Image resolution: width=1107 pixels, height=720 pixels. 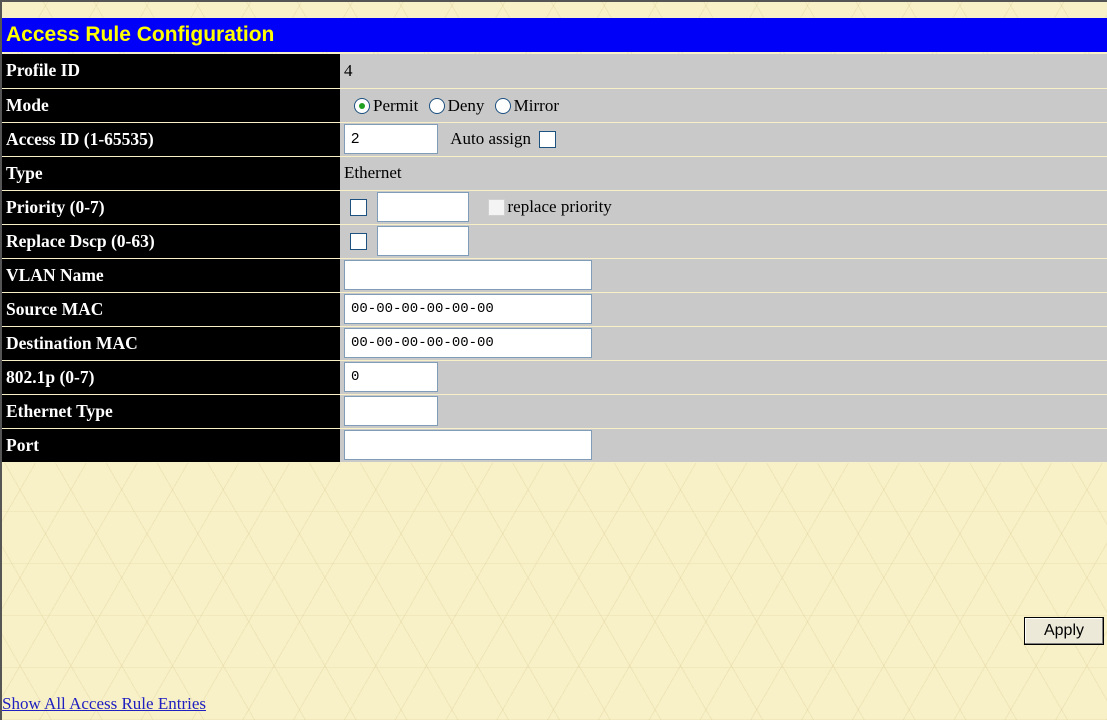 What do you see at coordinates (391, 411) in the screenshot?
I see `ethernet-type-input` at bounding box center [391, 411].